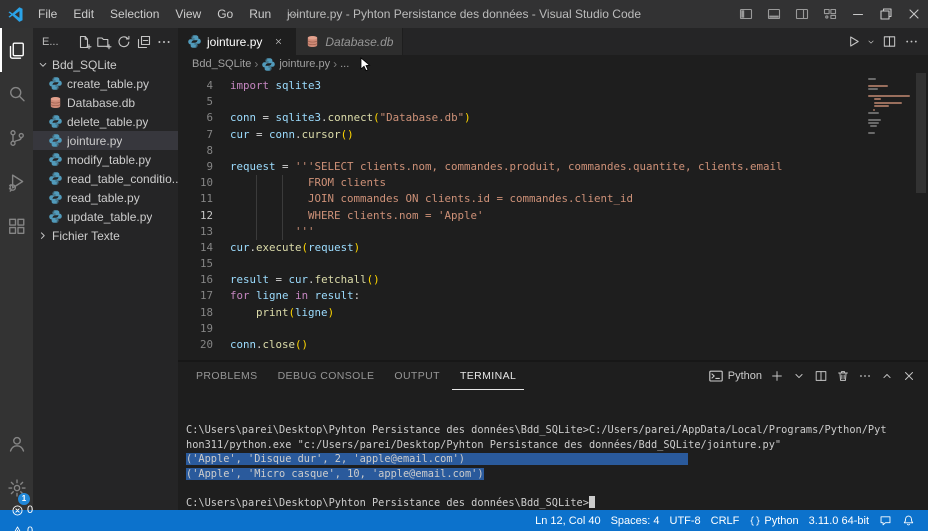  I want to click on panel-tab-debug-console: DEBUG CONSOLE, so click(326, 376).